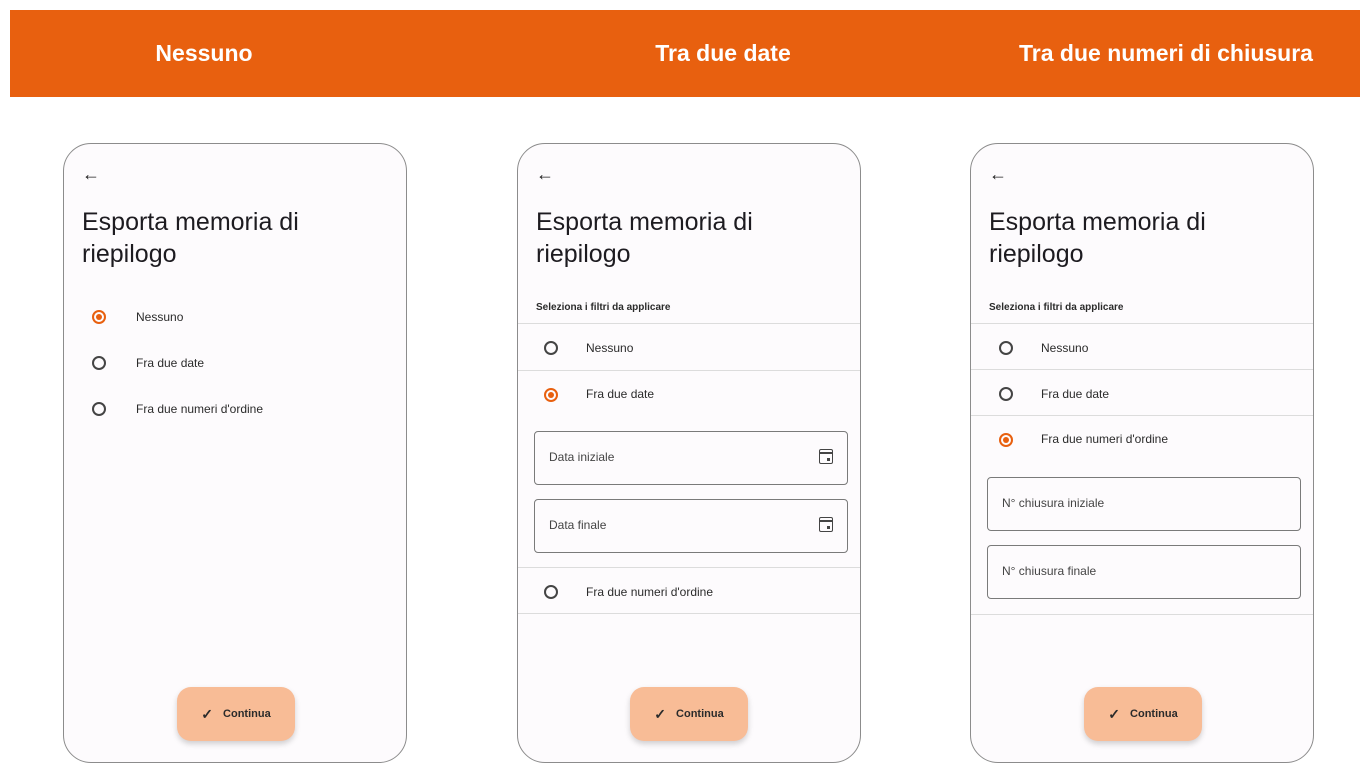 The height and width of the screenshot is (763, 1360). I want to click on header-column-none: Nessuno, so click(204, 53).